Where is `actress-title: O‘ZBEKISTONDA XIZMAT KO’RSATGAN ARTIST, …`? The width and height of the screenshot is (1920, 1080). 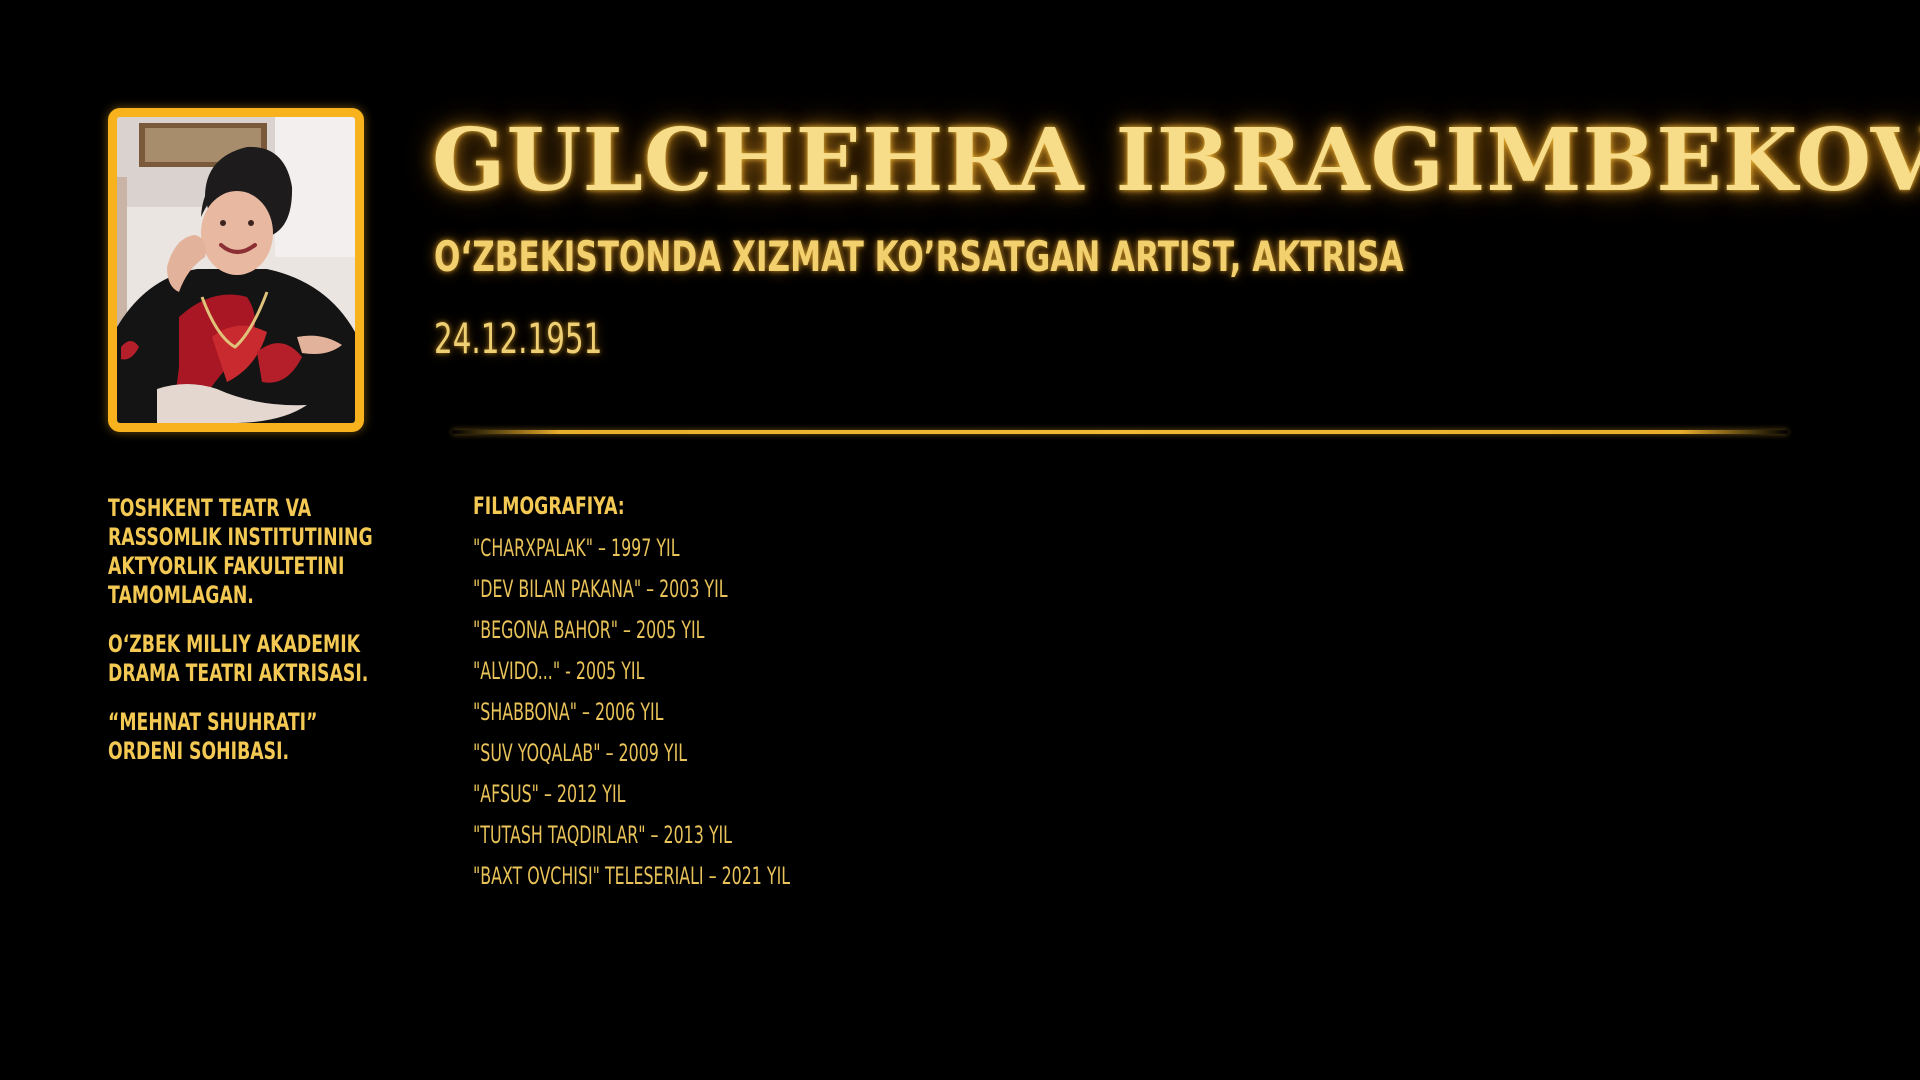
actress-title: O‘ZBEKISTONDA XIZMAT KO’RSATGAN ARTIST, … is located at coordinates (919, 256).